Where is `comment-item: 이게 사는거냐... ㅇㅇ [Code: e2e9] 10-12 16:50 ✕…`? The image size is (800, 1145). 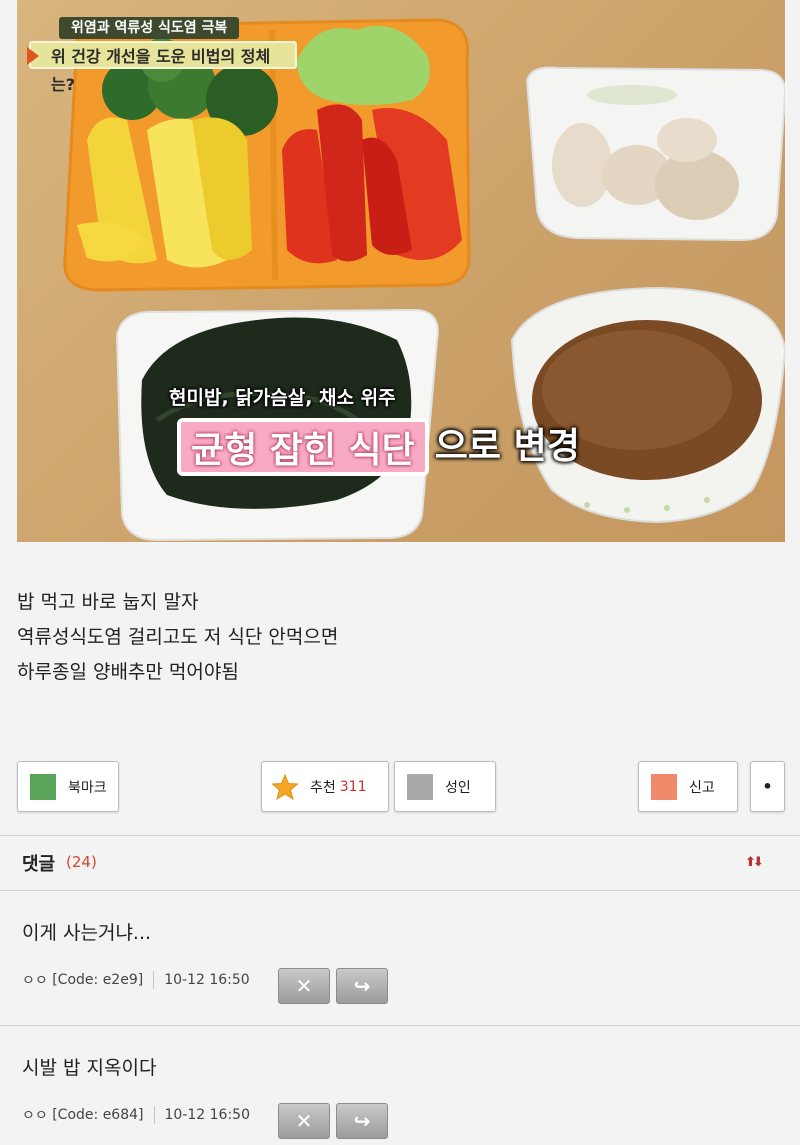 comment-item: 이게 사는거냐... ㅇㅇ [Code: e2e9] 10-12 16:50 ✕… is located at coordinates (400, 959).